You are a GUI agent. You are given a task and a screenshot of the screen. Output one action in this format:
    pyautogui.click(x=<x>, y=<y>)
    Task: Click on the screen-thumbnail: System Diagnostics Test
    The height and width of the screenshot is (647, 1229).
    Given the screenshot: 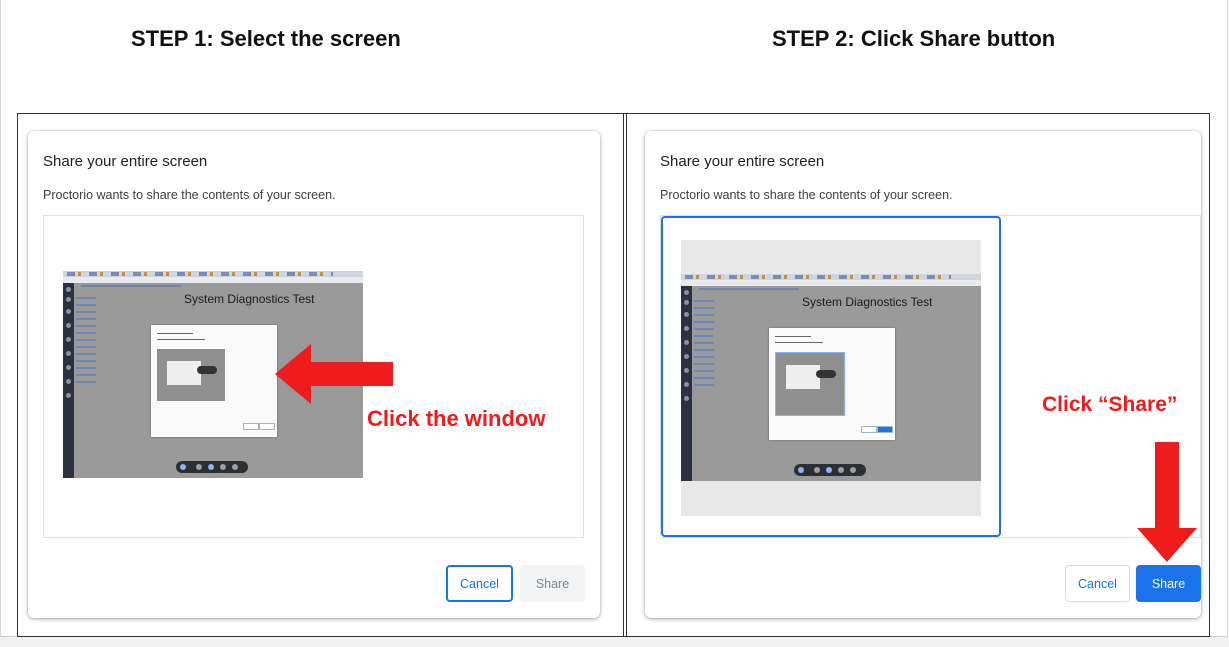 What is the action you would take?
    pyautogui.click(x=831, y=377)
    